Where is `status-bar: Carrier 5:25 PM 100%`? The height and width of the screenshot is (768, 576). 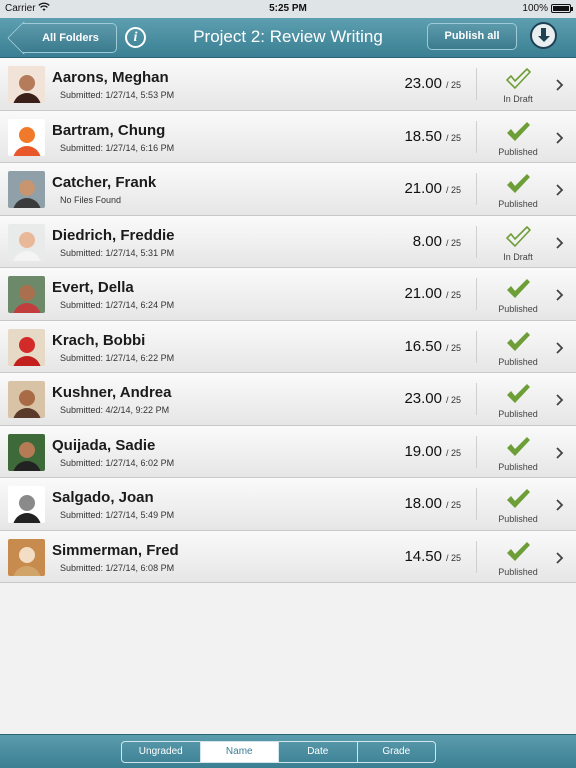 status-bar: Carrier 5:25 PM 100% is located at coordinates (288, 9).